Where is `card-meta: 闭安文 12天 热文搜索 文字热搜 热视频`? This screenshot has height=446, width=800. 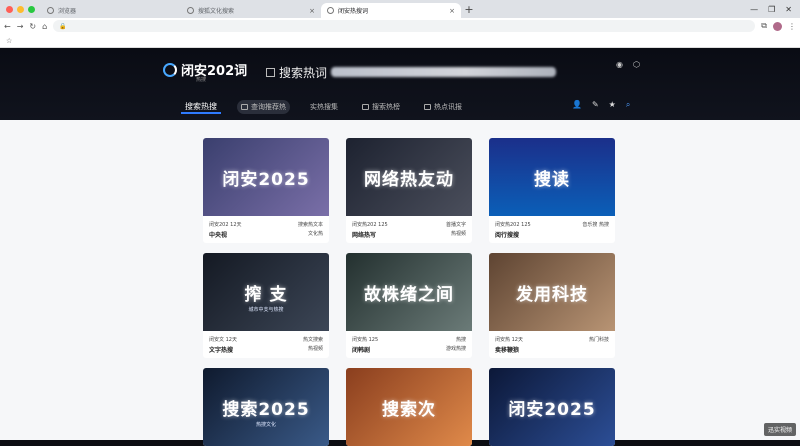 card-meta: 闭安文 12天 热文搜索 文字热搜 热视频 is located at coordinates (266, 344).